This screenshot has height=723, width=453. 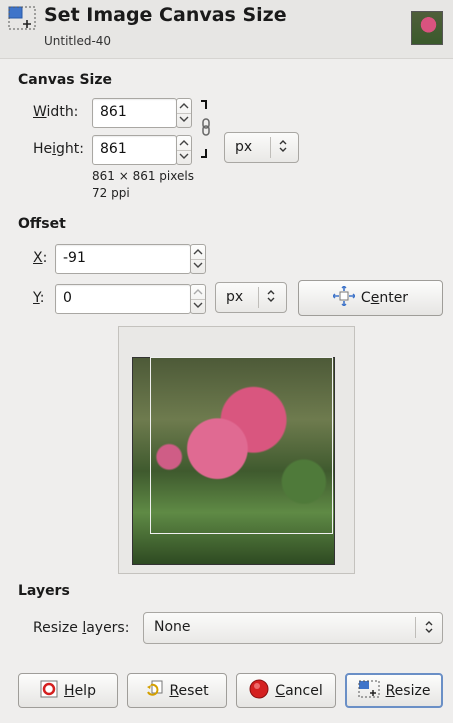 What do you see at coordinates (184, 106) in the screenshot?
I see `width-increment-button` at bounding box center [184, 106].